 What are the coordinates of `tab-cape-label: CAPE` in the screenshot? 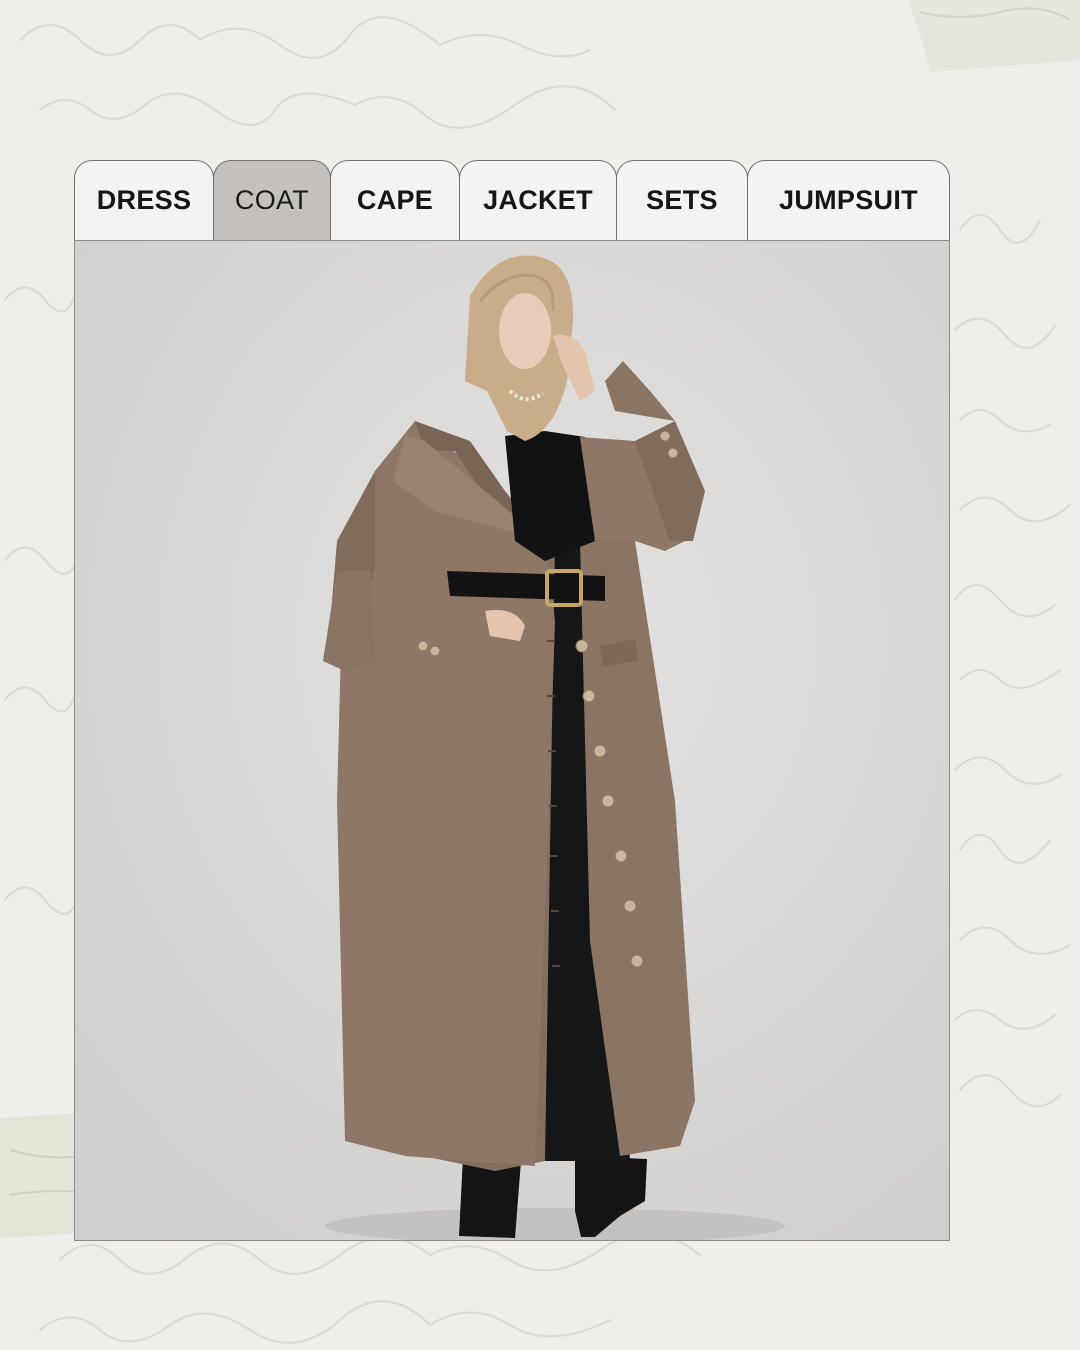 It's located at (395, 200).